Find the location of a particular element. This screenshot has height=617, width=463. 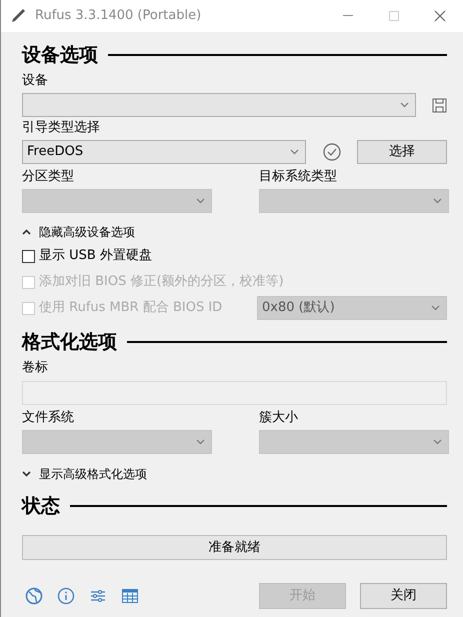

section-heading: 状态 is located at coordinates (41, 506).